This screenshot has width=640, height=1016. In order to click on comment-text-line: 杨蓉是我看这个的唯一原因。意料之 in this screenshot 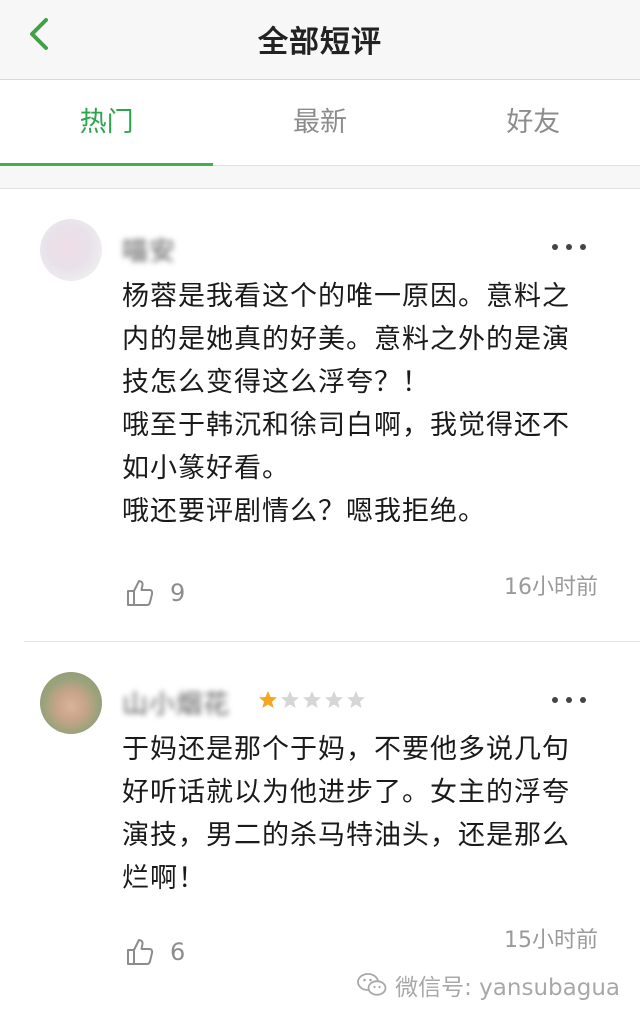, I will do `click(346, 296)`.